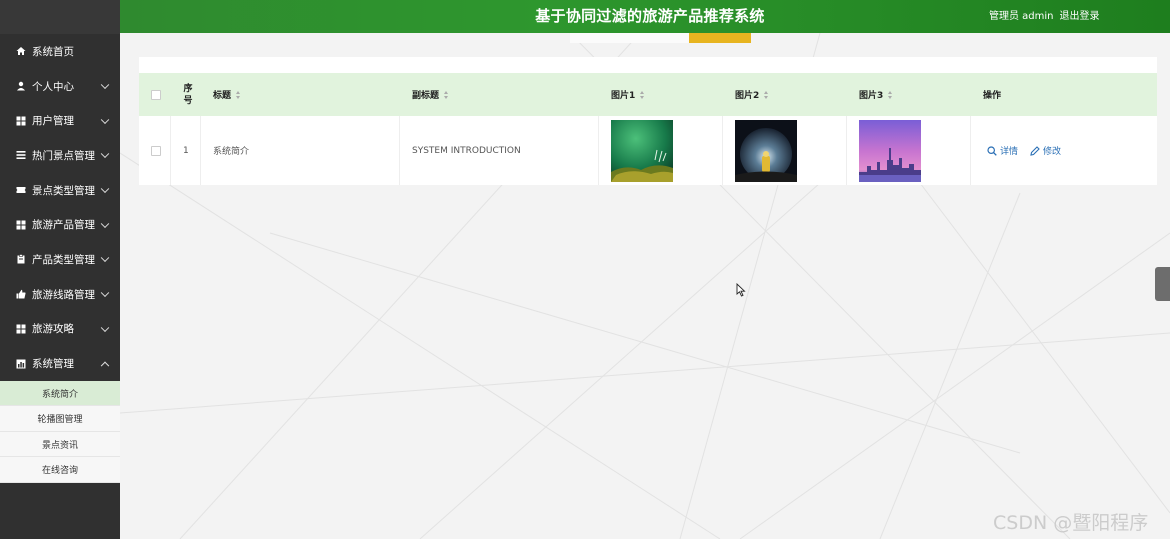 Image resolution: width=1170 pixels, height=539 pixels. Describe the element at coordinates (21, 259) in the screenshot. I see `clipboard-icon` at that location.